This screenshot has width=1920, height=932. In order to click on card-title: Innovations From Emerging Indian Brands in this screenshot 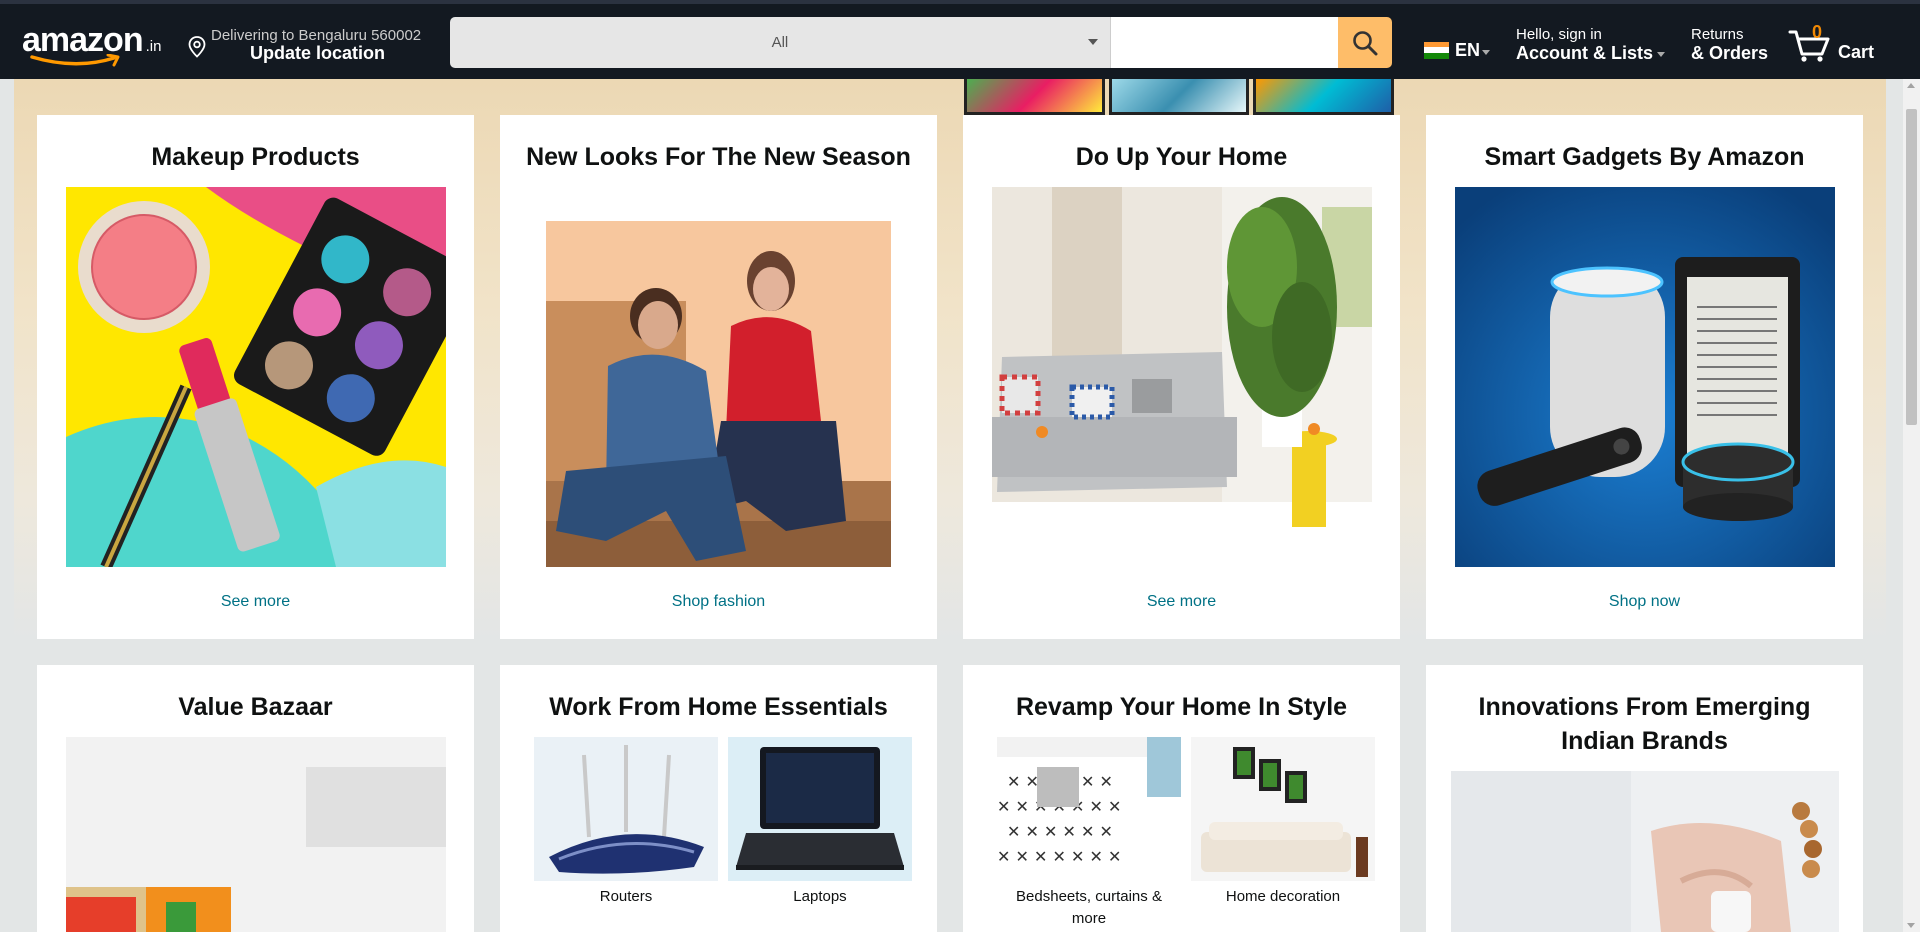, I will do `click(1644, 724)`.